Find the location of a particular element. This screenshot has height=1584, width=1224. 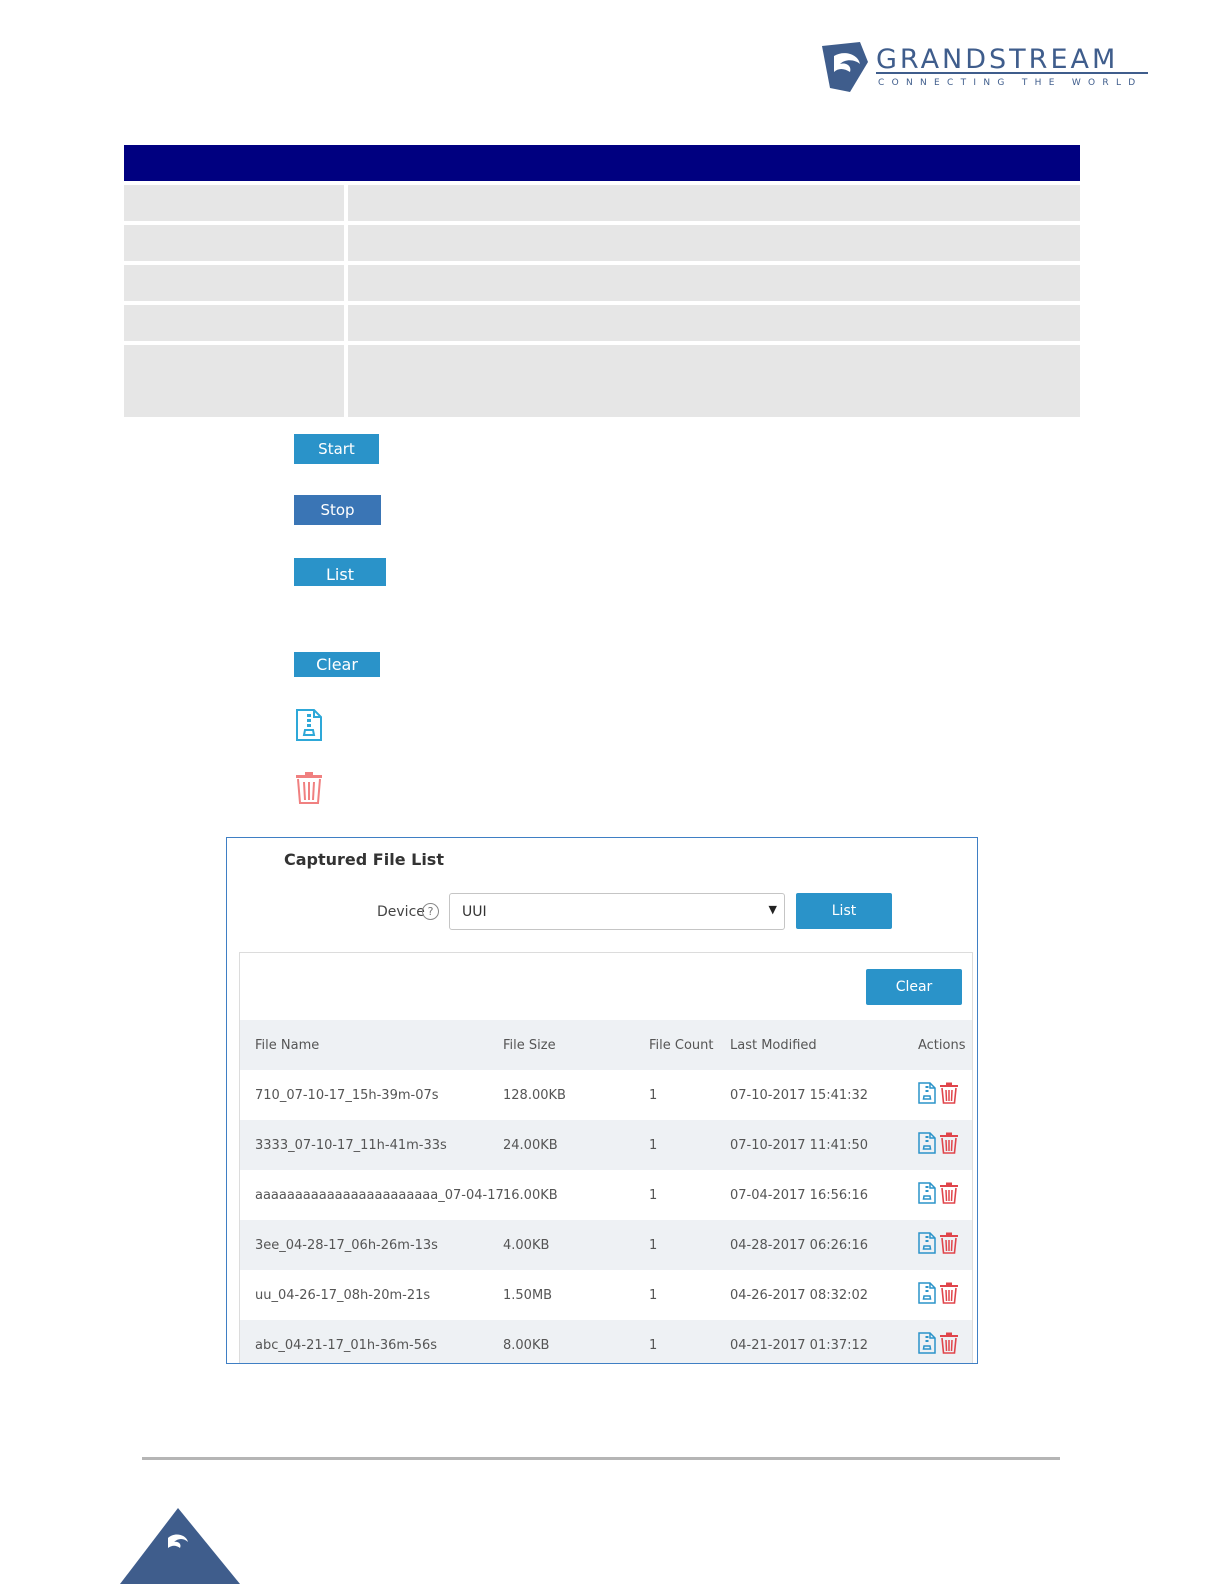

list-button: List is located at coordinates (340, 572).